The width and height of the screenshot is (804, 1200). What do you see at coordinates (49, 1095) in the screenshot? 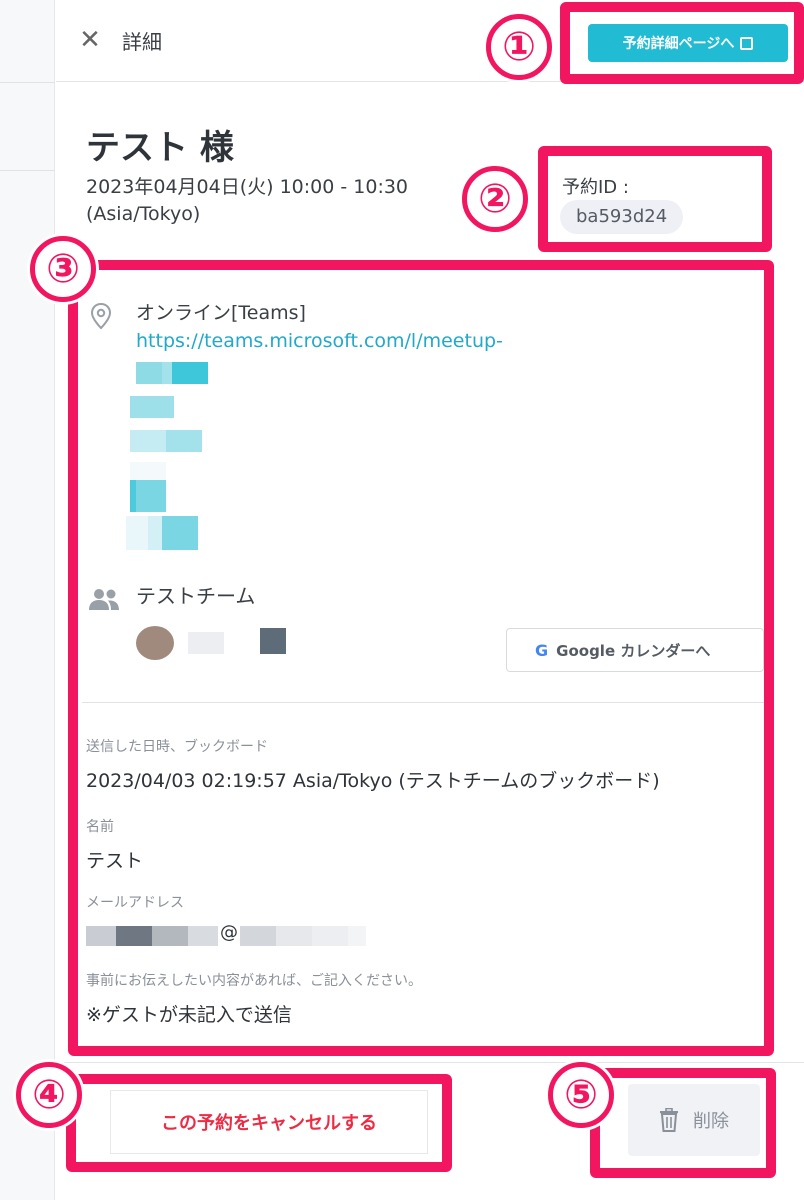
I see `annotation-number-4: ④` at bounding box center [49, 1095].